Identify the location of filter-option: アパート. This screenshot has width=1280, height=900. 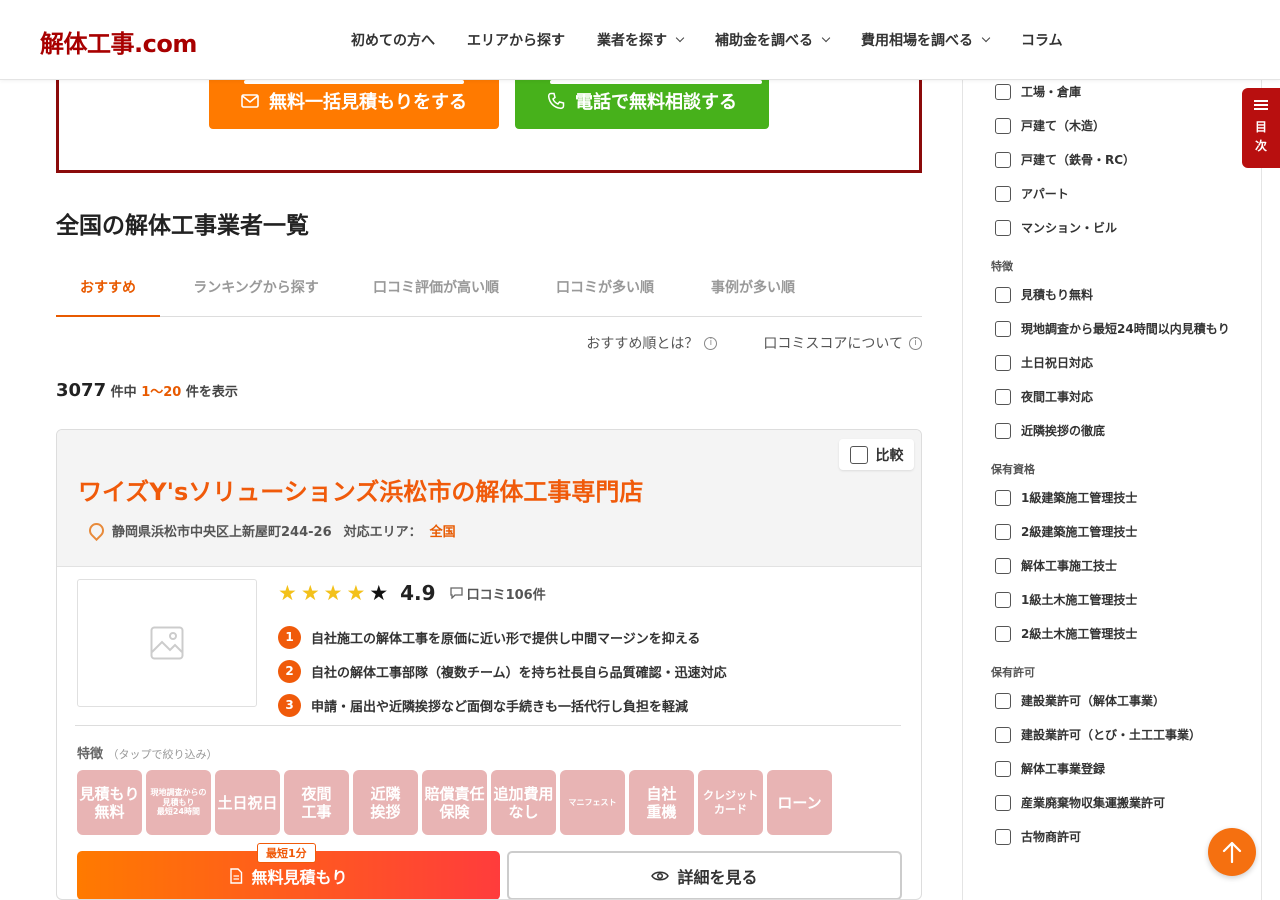
(1032, 193).